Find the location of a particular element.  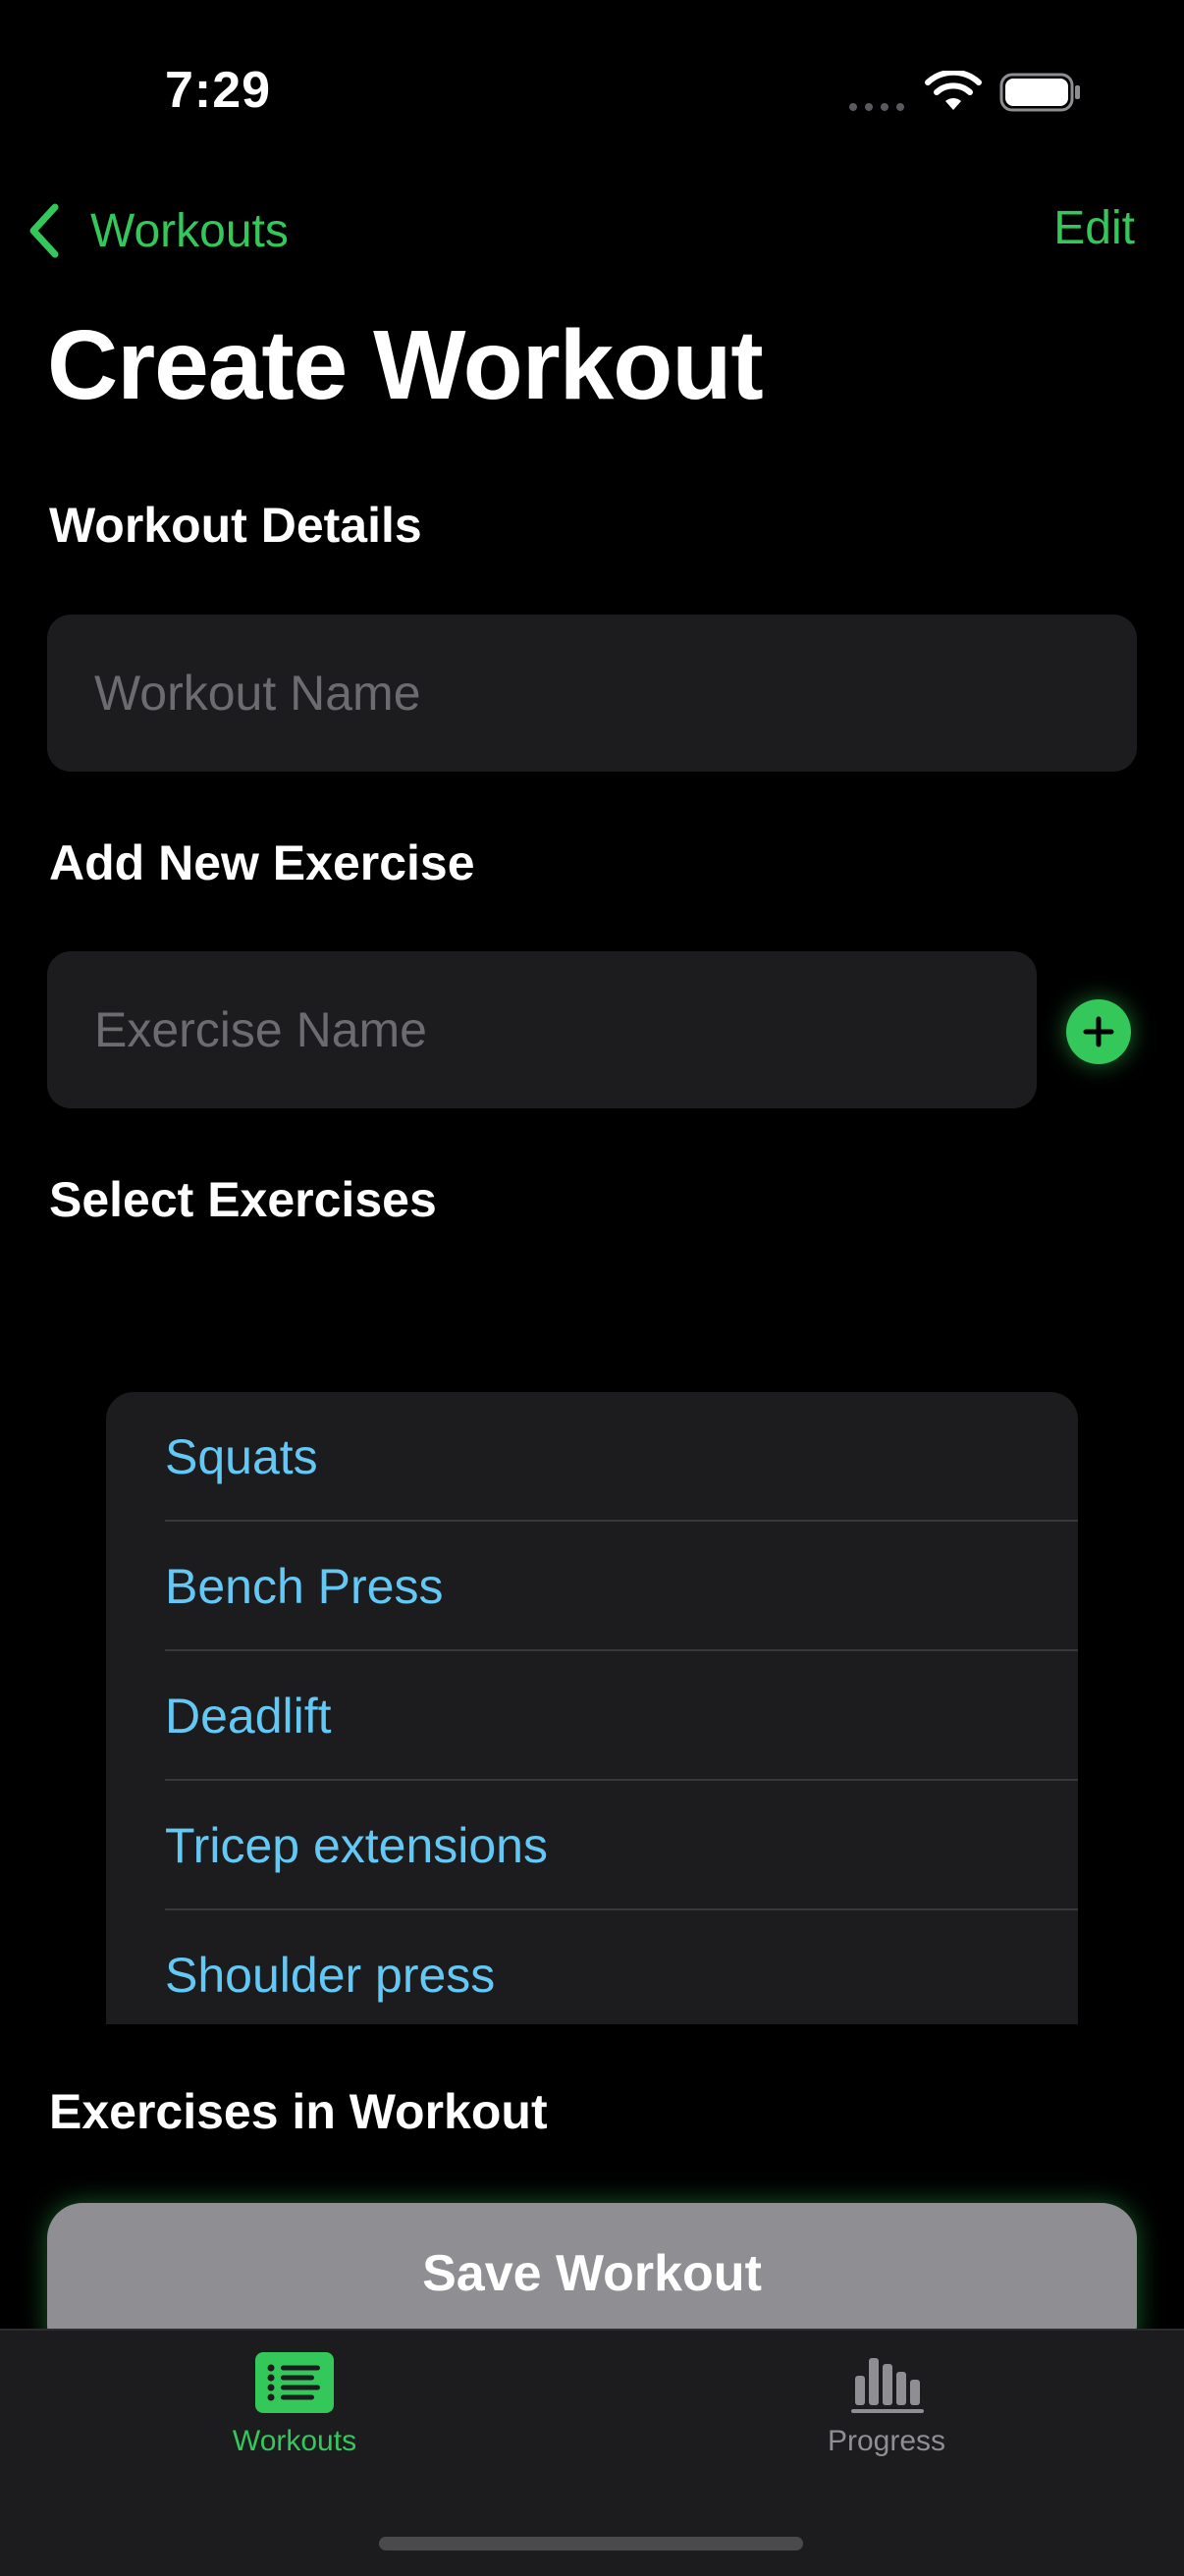

exercise-option: Shoulder press is located at coordinates (592, 1967).